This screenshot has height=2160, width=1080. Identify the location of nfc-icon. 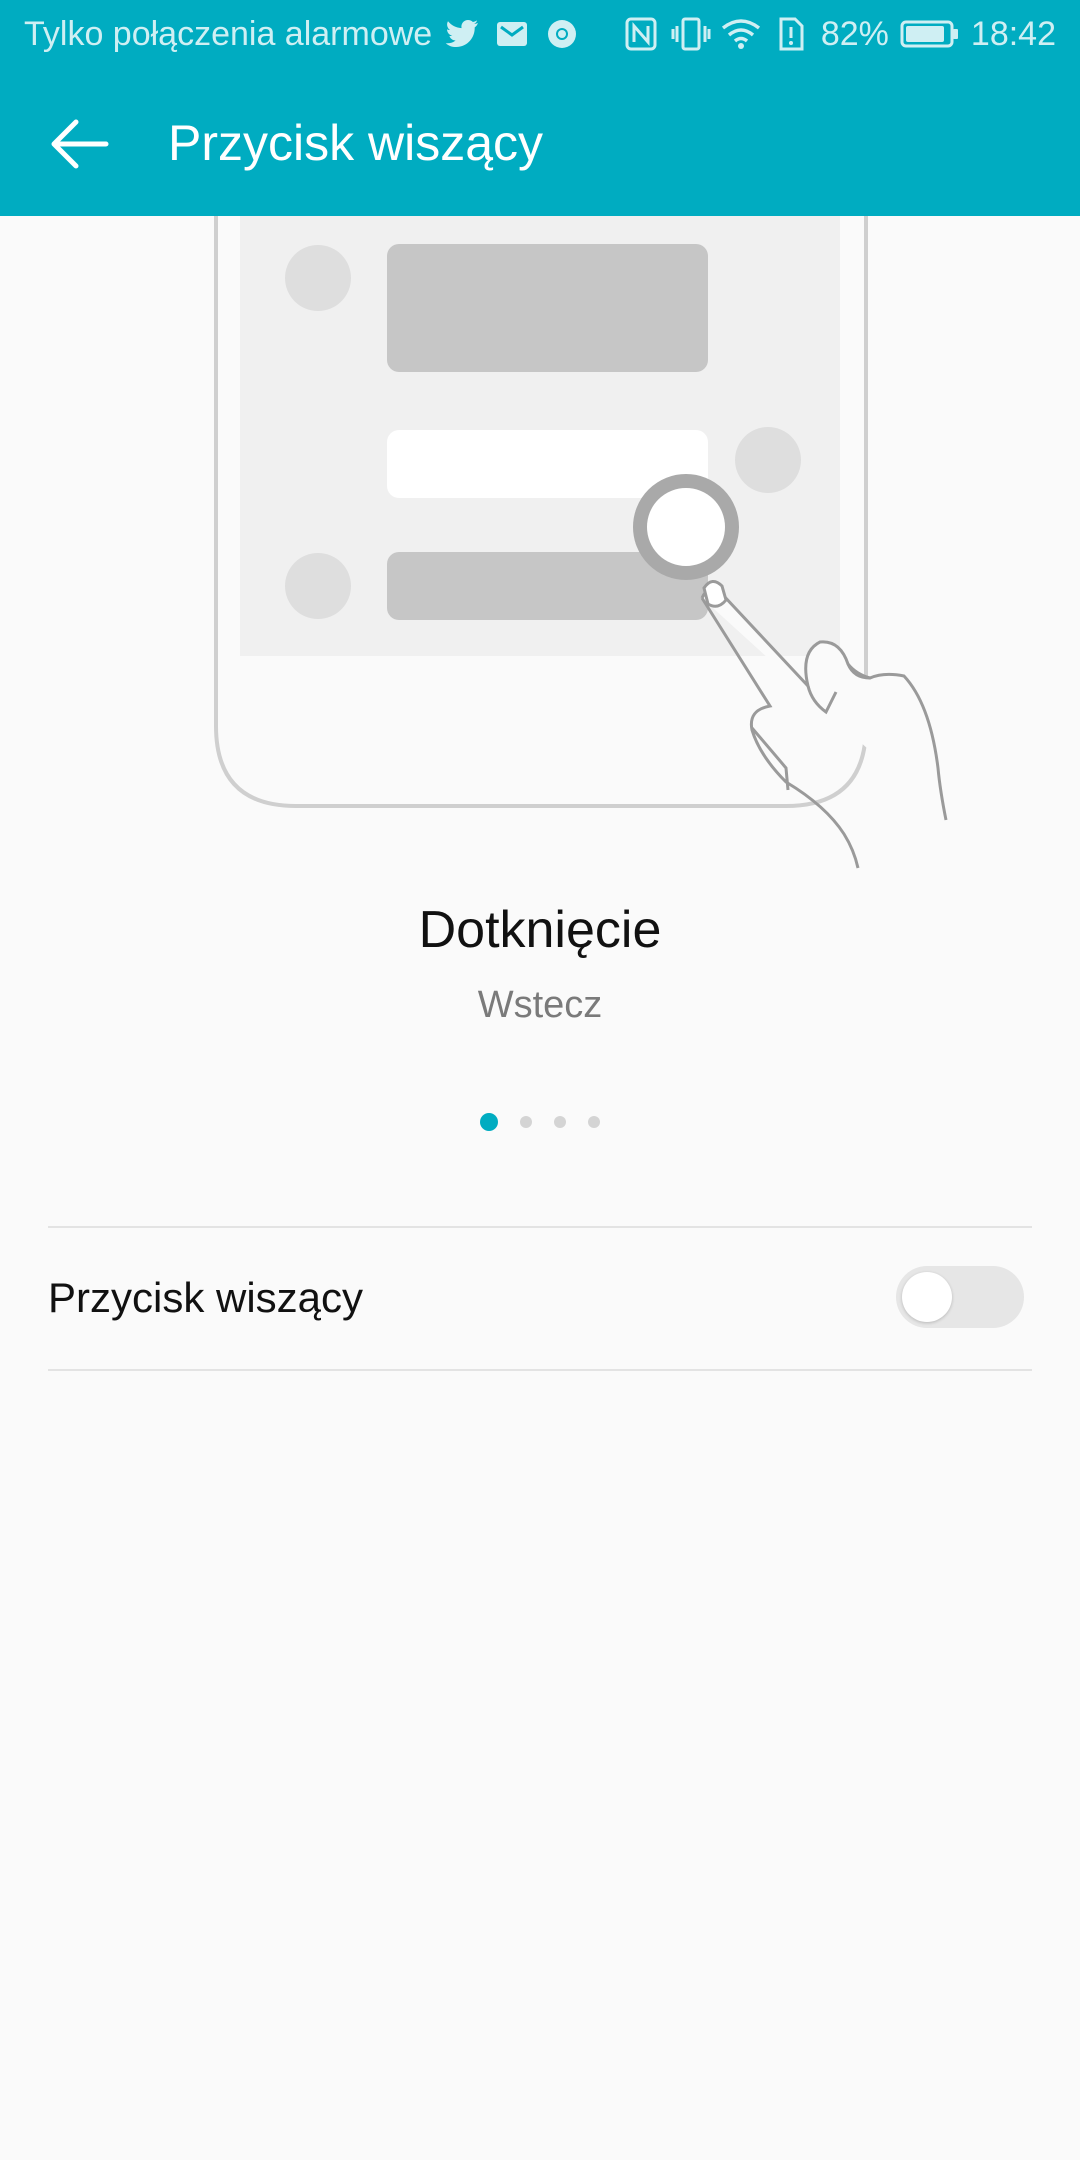
(641, 34).